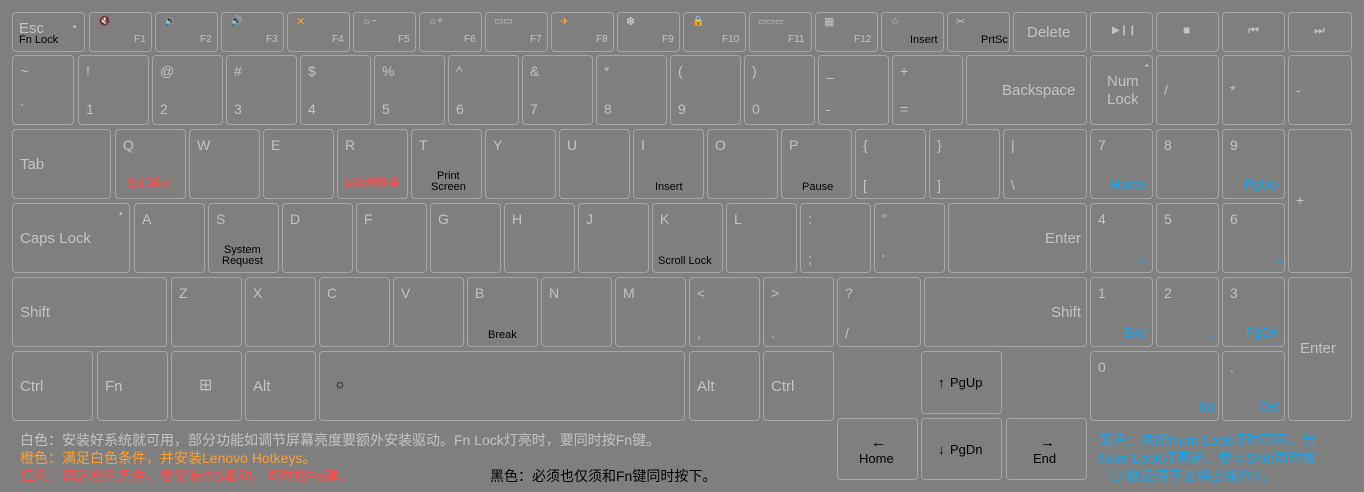 This screenshot has width=1364, height=492. What do you see at coordinates (1121, 90) in the screenshot?
I see `key-numlock: Num Lock •` at bounding box center [1121, 90].